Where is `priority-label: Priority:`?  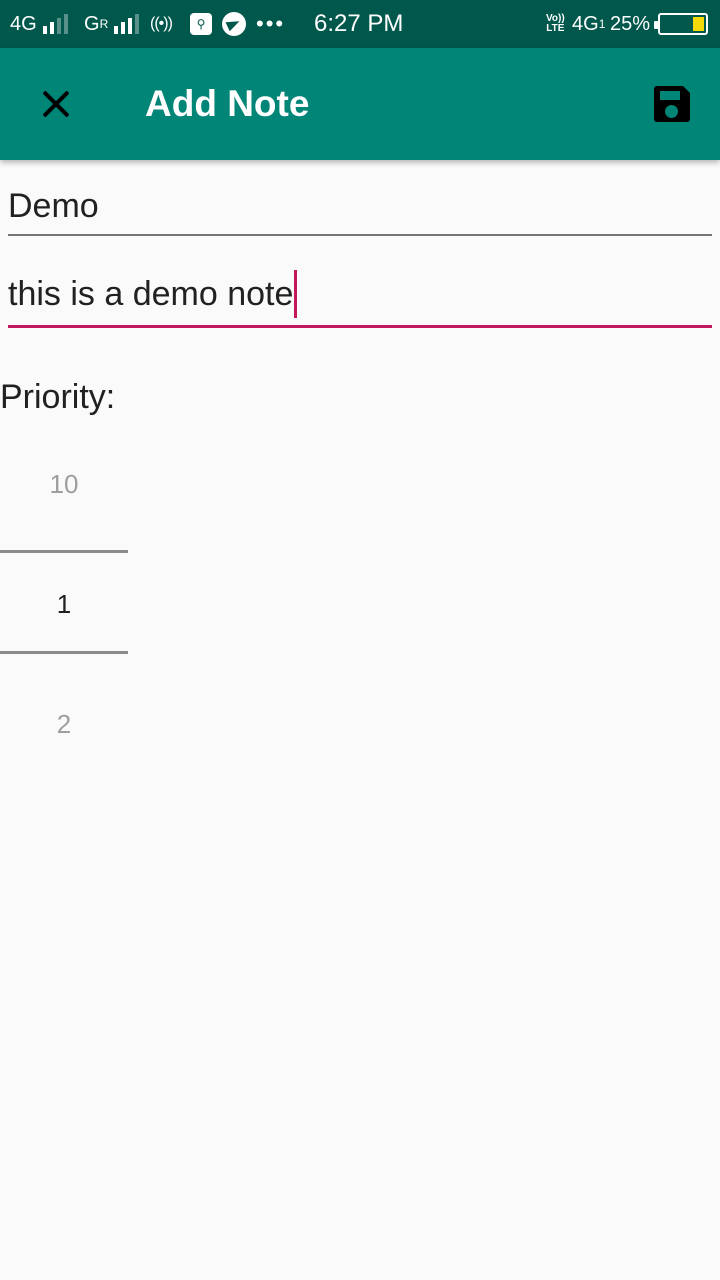
priority-label: Priority: is located at coordinates (58, 397).